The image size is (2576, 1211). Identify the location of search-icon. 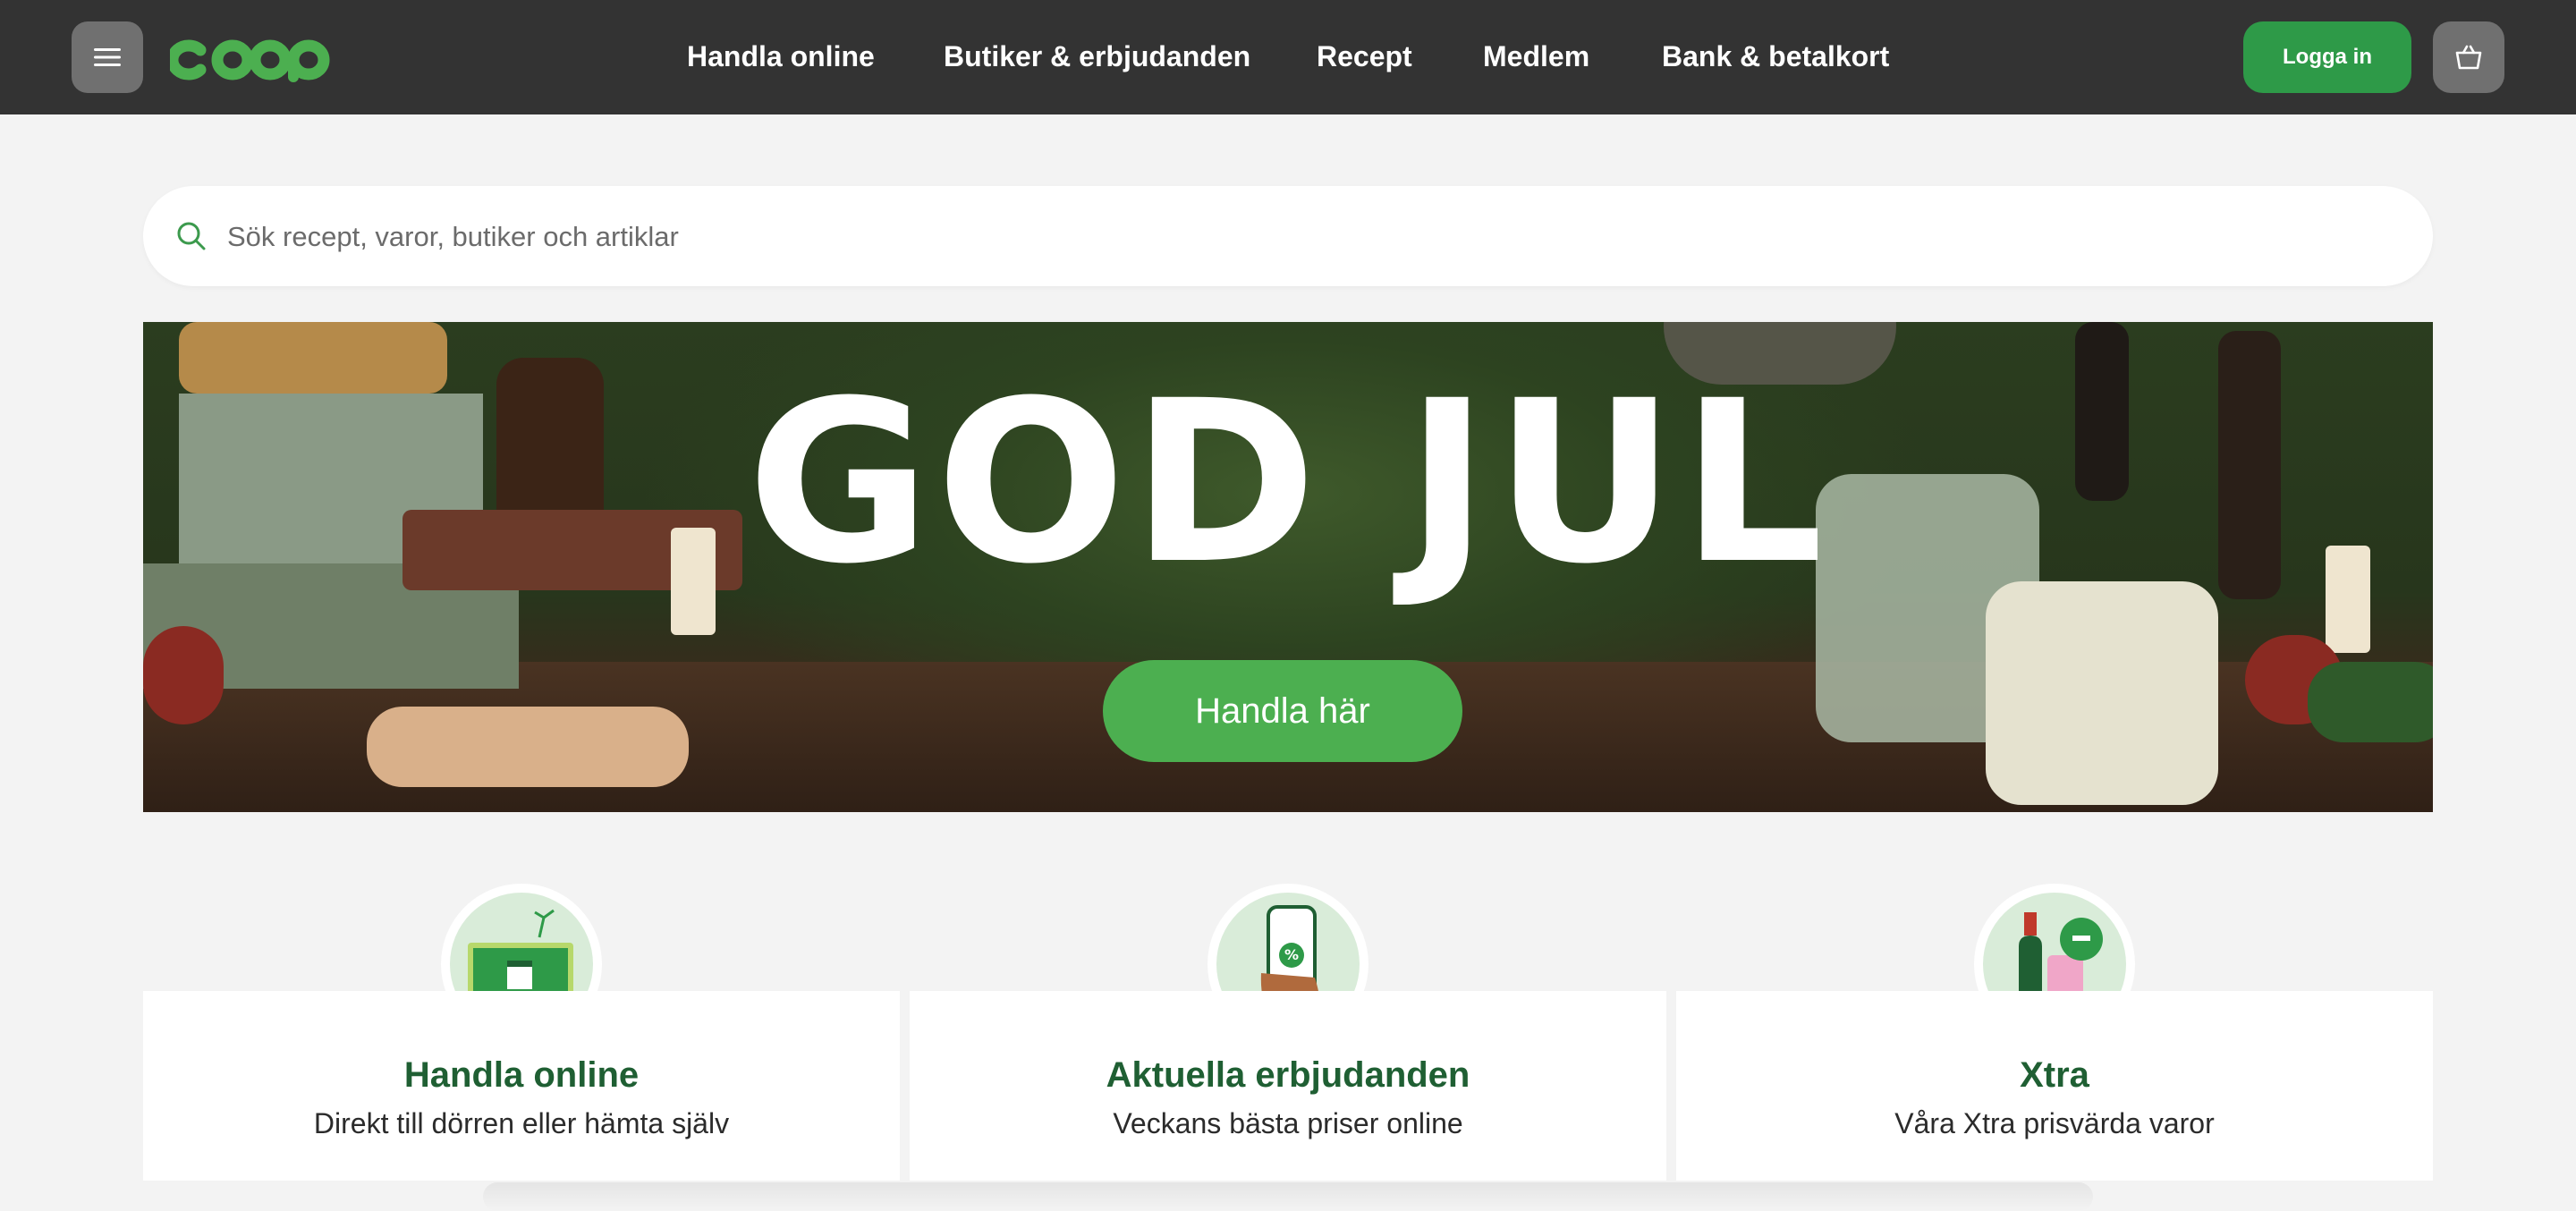
(191, 236).